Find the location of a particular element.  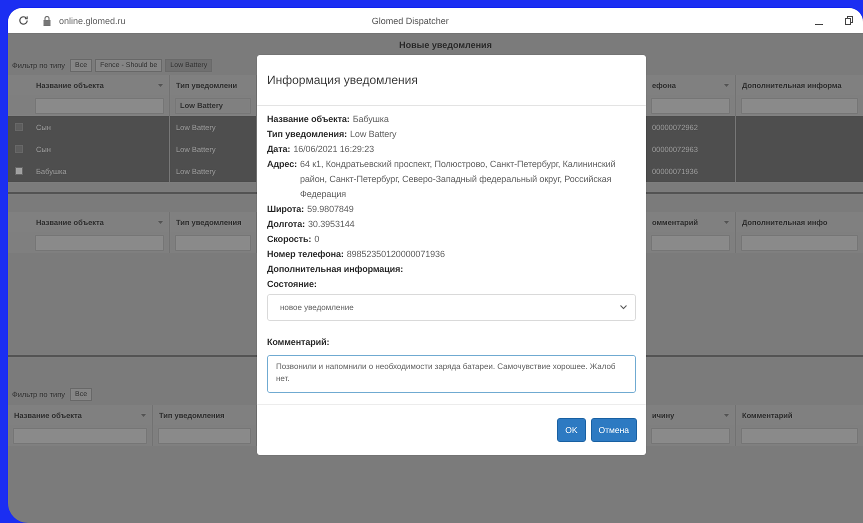

field-label: Тип уведомления: is located at coordinates (307, 134).